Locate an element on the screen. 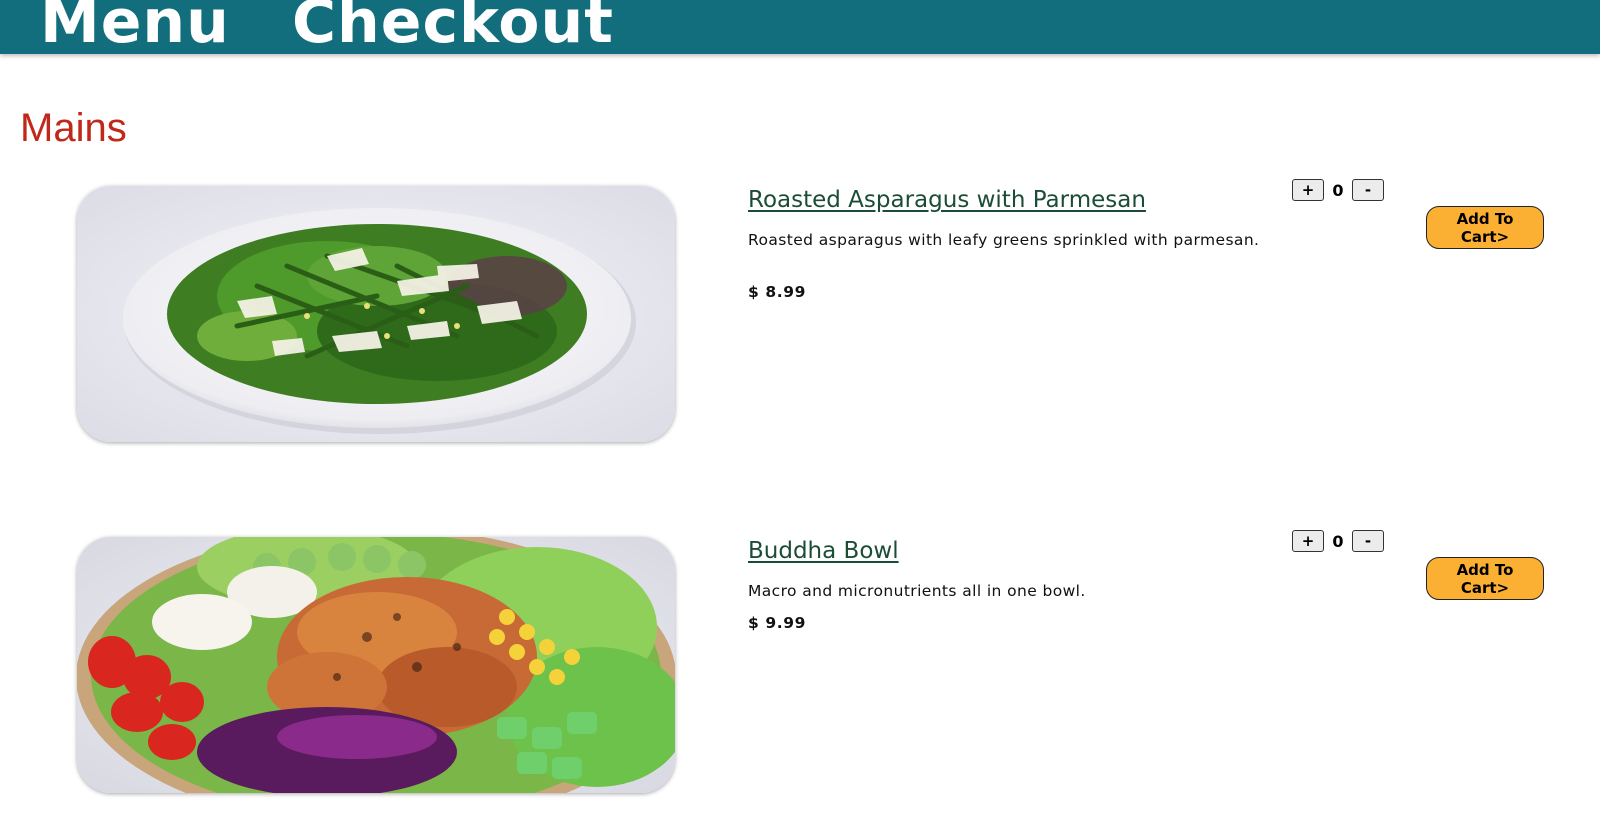 This screenshot has width=1600, height=822. buddha-bowl-image is located at coordinates (376, 665).